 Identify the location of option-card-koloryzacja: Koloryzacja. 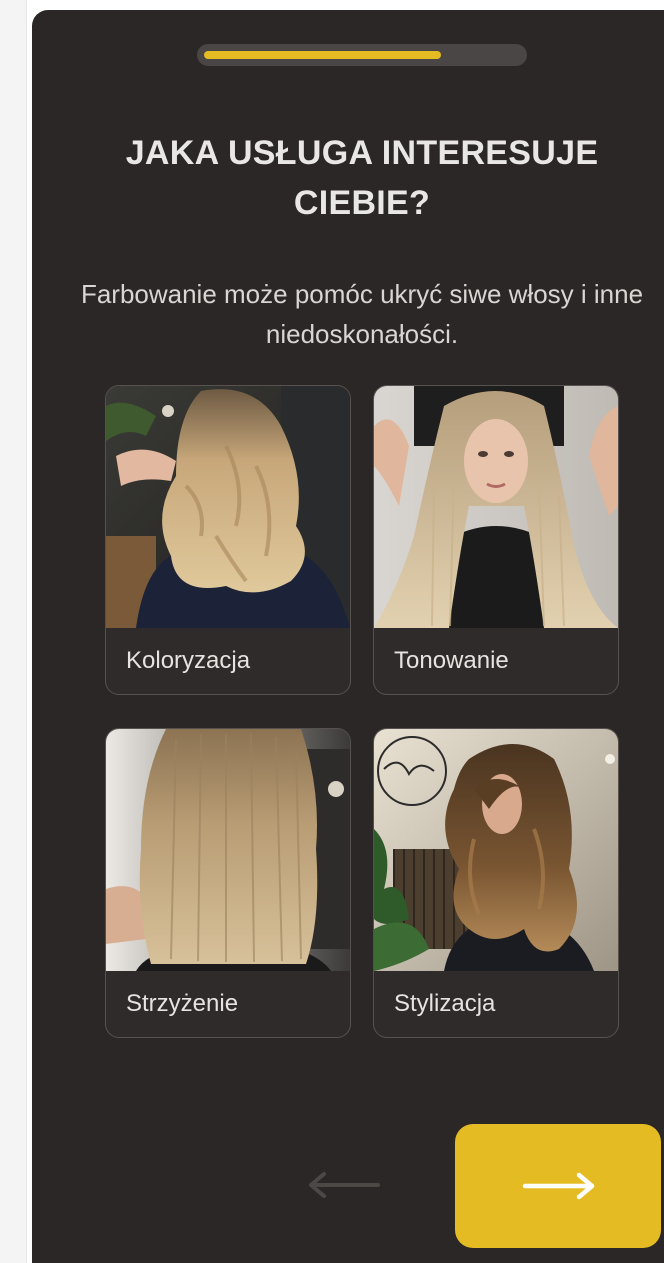
(228, 540).